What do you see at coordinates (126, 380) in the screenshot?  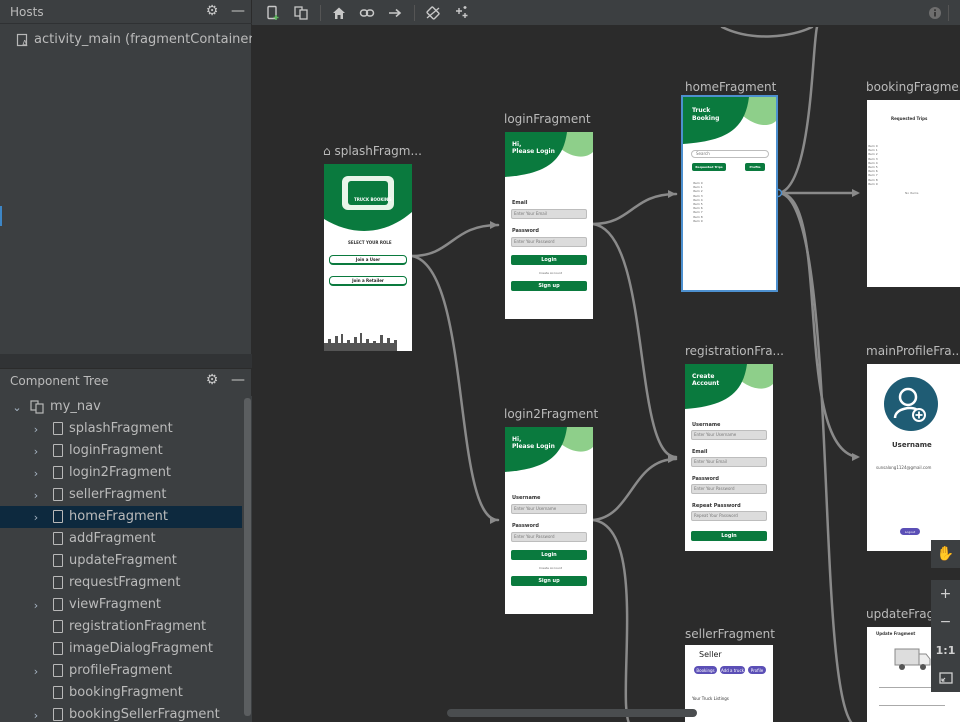 I see `component-tree-header: Component Tree ⚙ —` at bounding box center [126, 380].